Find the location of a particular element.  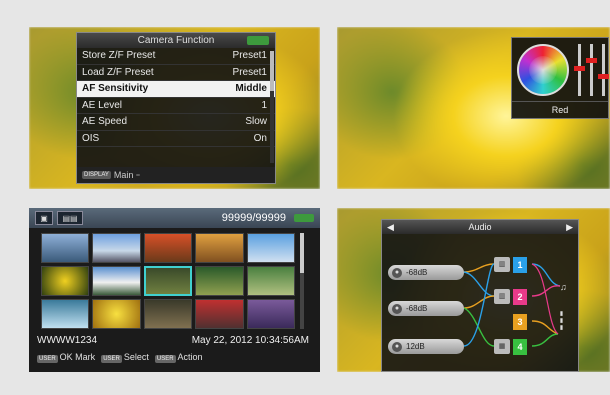

channel-3-tile: 3 is located at coordinates (520, 322).